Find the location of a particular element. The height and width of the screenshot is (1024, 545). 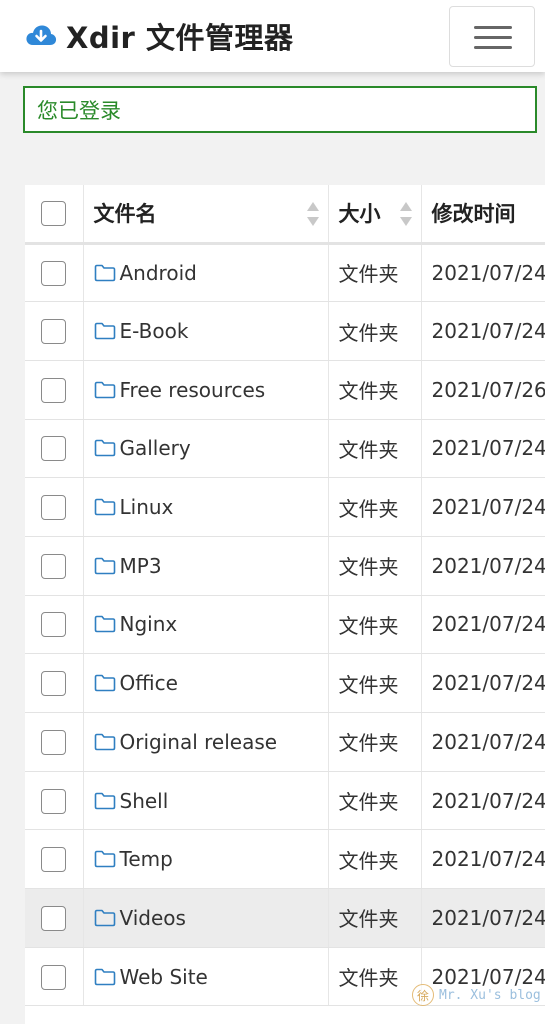

file-name-cell: Original release is located at coordinates (206, 742).